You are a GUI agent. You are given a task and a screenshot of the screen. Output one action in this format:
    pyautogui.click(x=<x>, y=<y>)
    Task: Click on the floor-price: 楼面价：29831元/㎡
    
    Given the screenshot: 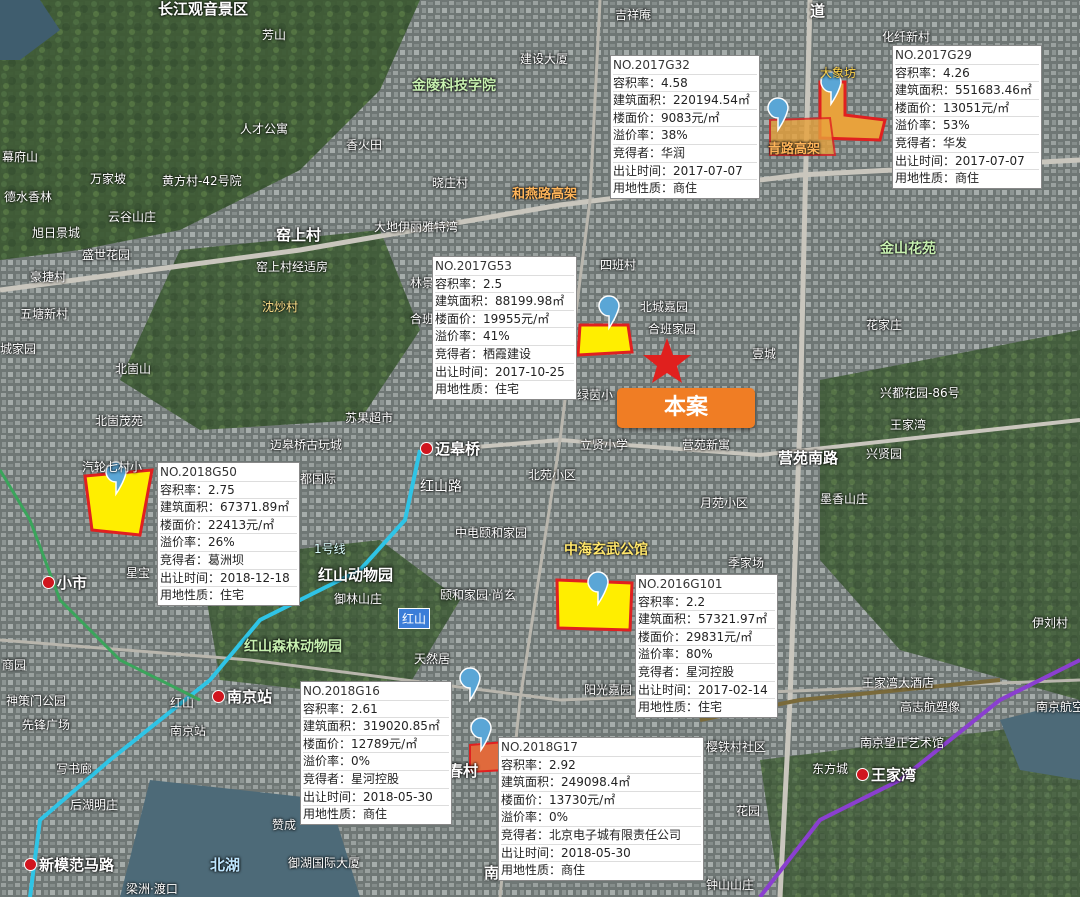 What is the action you would take?
    pyautogui.click(x=706, y=638)
    